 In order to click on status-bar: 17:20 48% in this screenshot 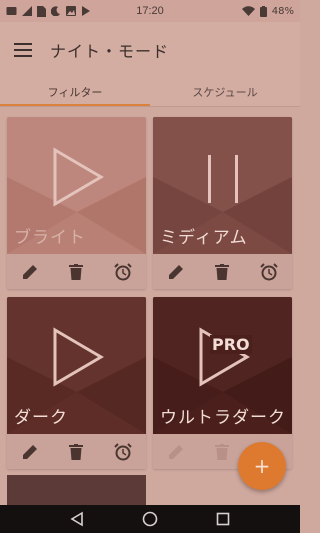, I will do `click(150, 11)`.